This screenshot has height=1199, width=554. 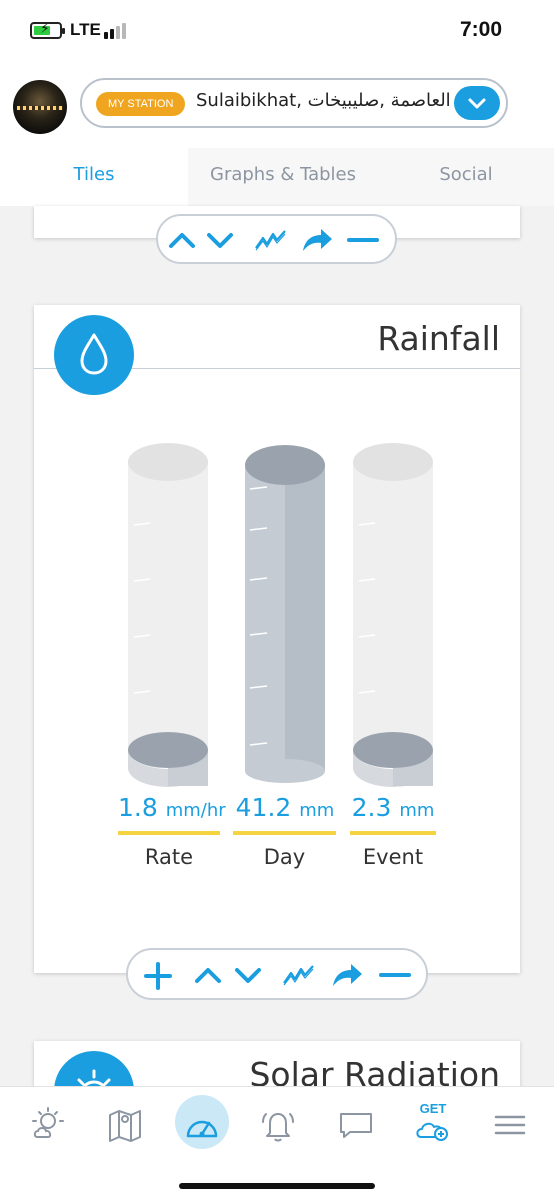 I want to click on network-label: LTE, so click(x=85, y=29).